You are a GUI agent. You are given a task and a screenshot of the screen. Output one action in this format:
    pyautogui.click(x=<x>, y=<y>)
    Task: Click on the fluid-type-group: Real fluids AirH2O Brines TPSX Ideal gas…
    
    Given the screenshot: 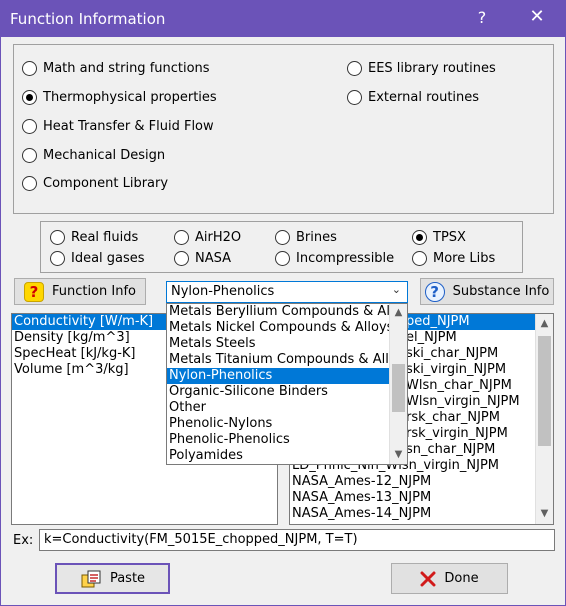 What is the action you would take?
    pyautogui.click(x=281, y=247)
    